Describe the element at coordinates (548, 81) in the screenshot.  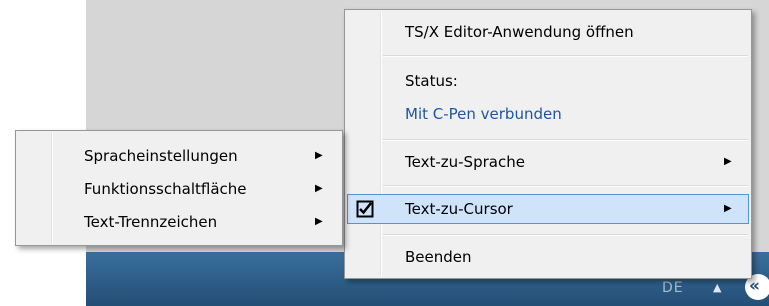
I see `menu-item-status: Status:` at that location.